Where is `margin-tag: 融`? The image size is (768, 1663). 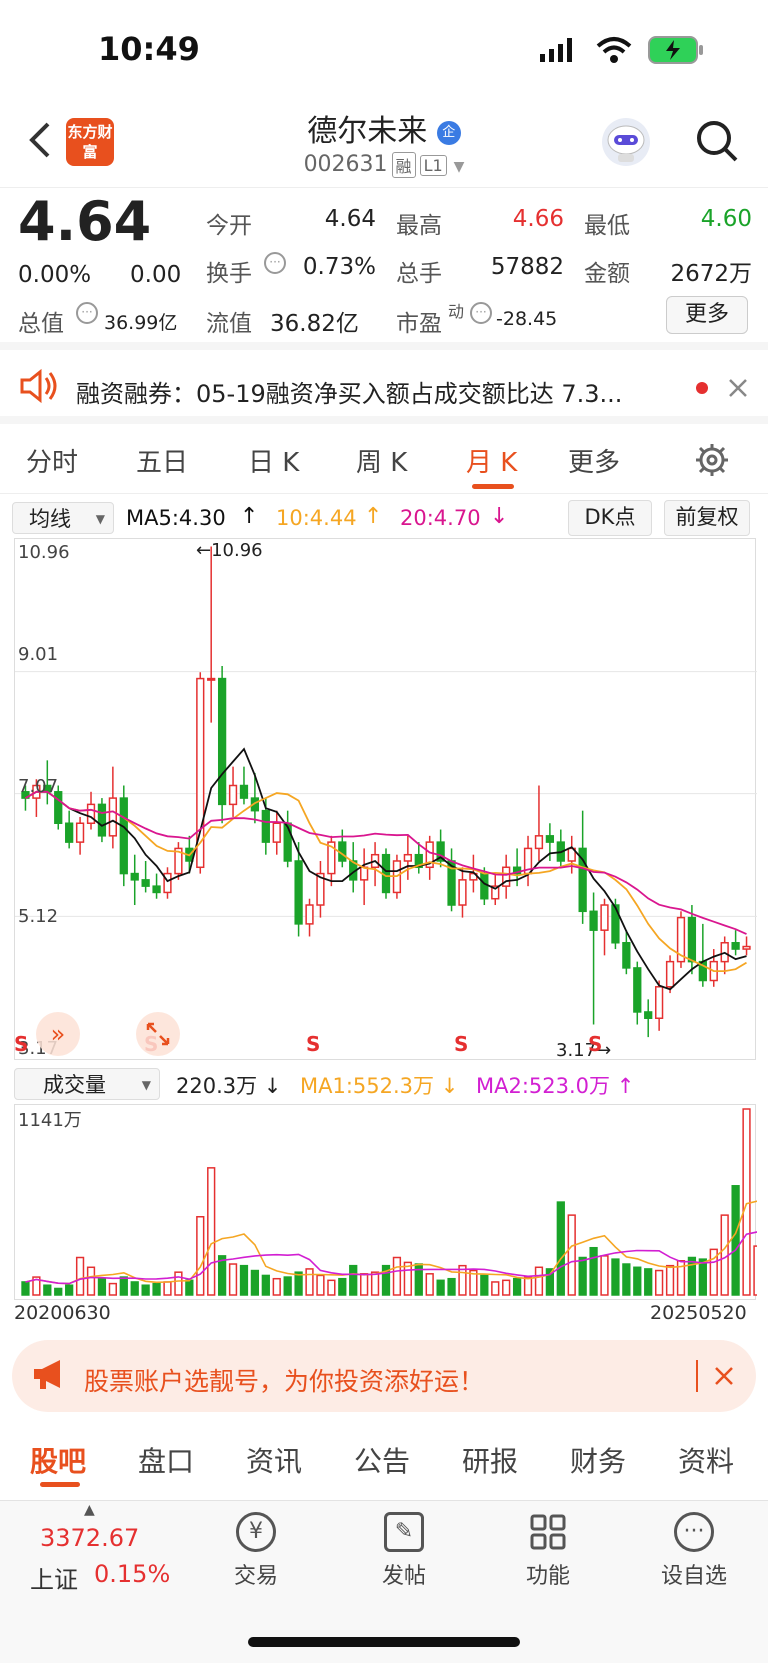
margin-tag: 融 is located at coordinates (403, 165).